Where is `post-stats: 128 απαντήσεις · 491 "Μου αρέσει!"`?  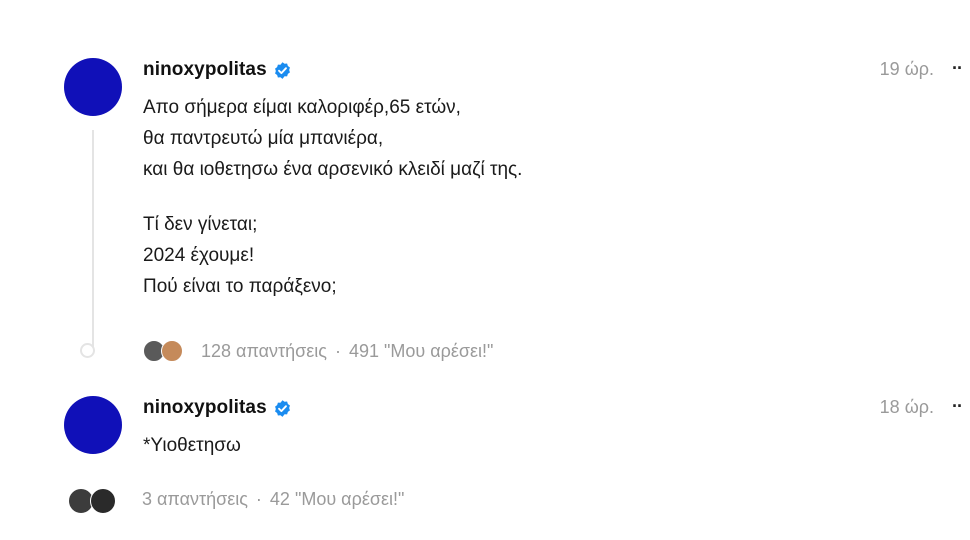 post-stats: 128 απαντήσεις · 491 "Μου αρέσει!" is located at coordinates (318, 351).